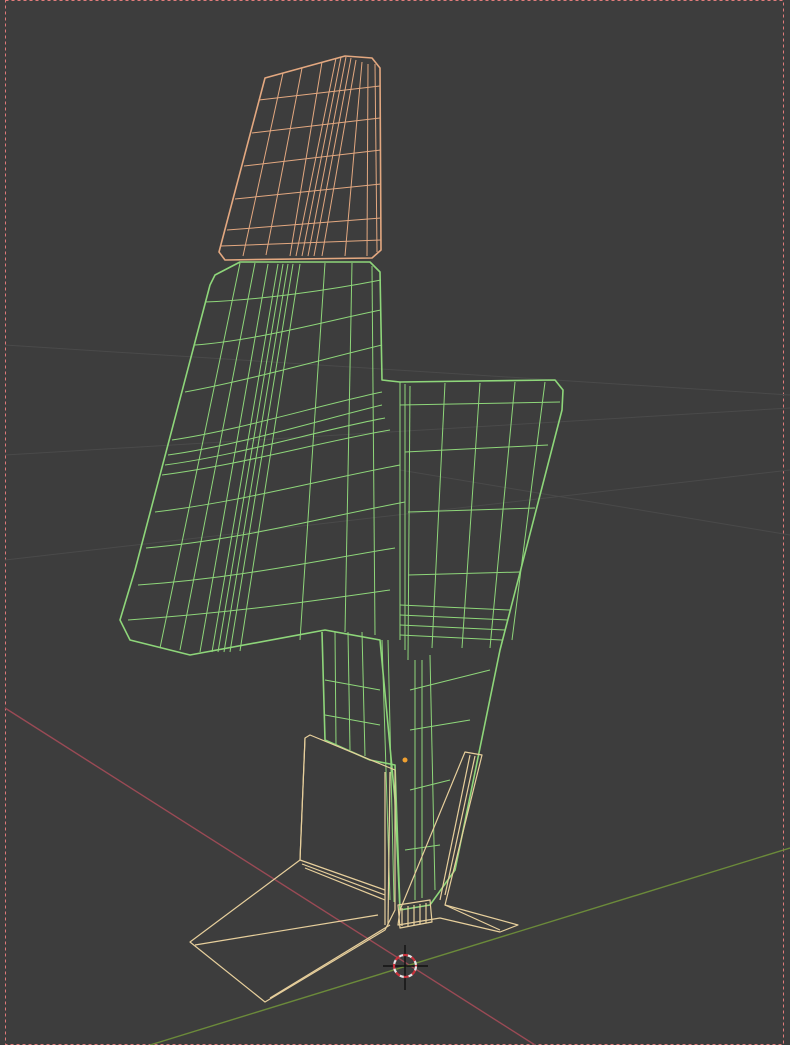 Image resolution: width=790 pixels, height=1045 pixels. I want to click on headrest-mesh, so click(300, 158).